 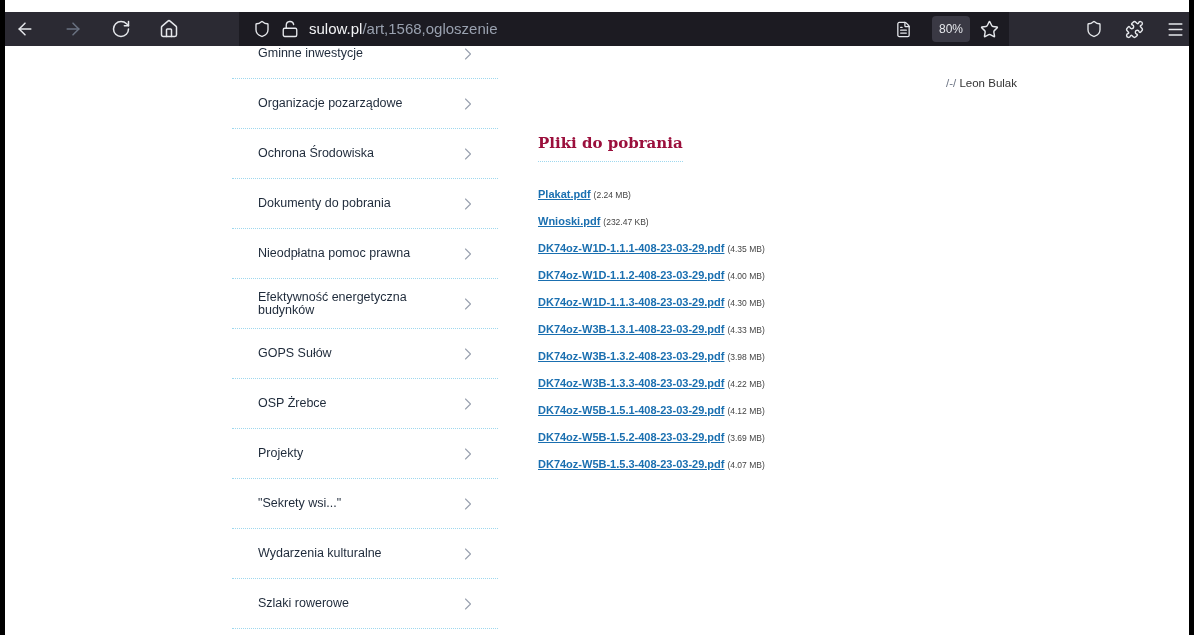 What do you see at coordinates (950, 29) in the screenshot?
I see `zoom-level-button: 80%` at bounding box center [950, 29].